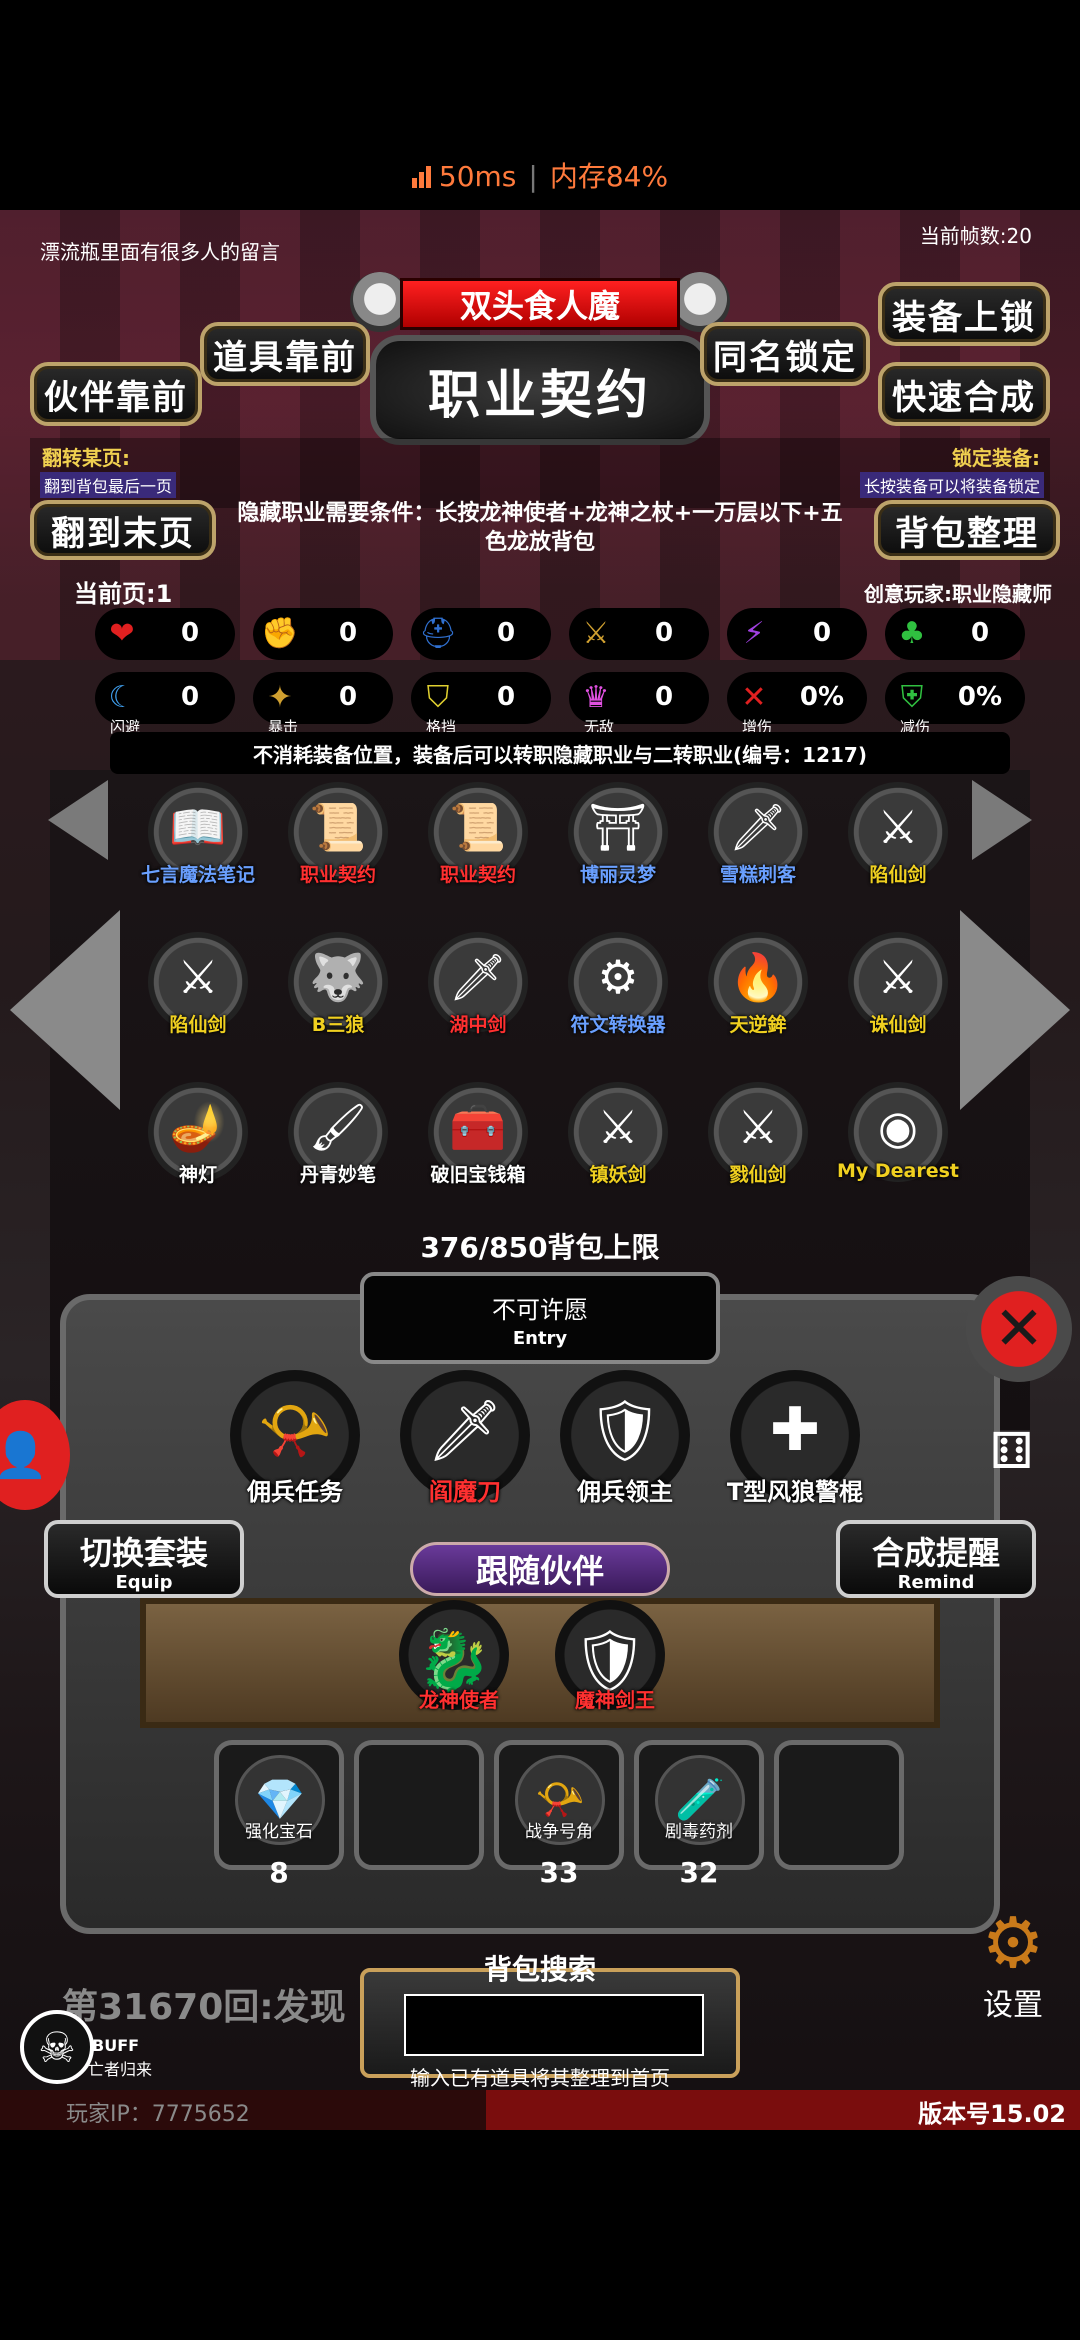 The height and width of the screenshot is (2340, 1080). Describe the element at coordinates (116, 394) in the screenshot. I see `partner-front-button: 伙伴靠前` at that location.